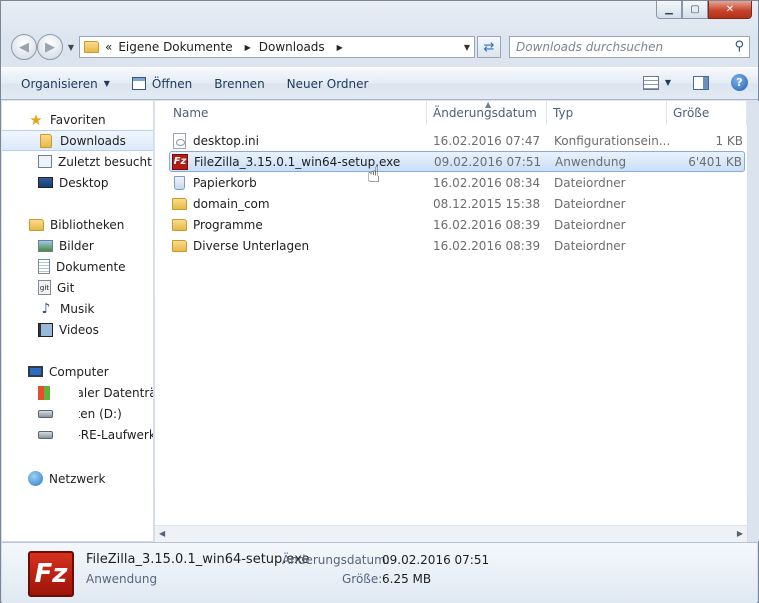  What do you see at coordinates (488, 161) in the screenshot?
I see `file-modified: 09.02.2016 07:51` at bounding box center [488, 161].